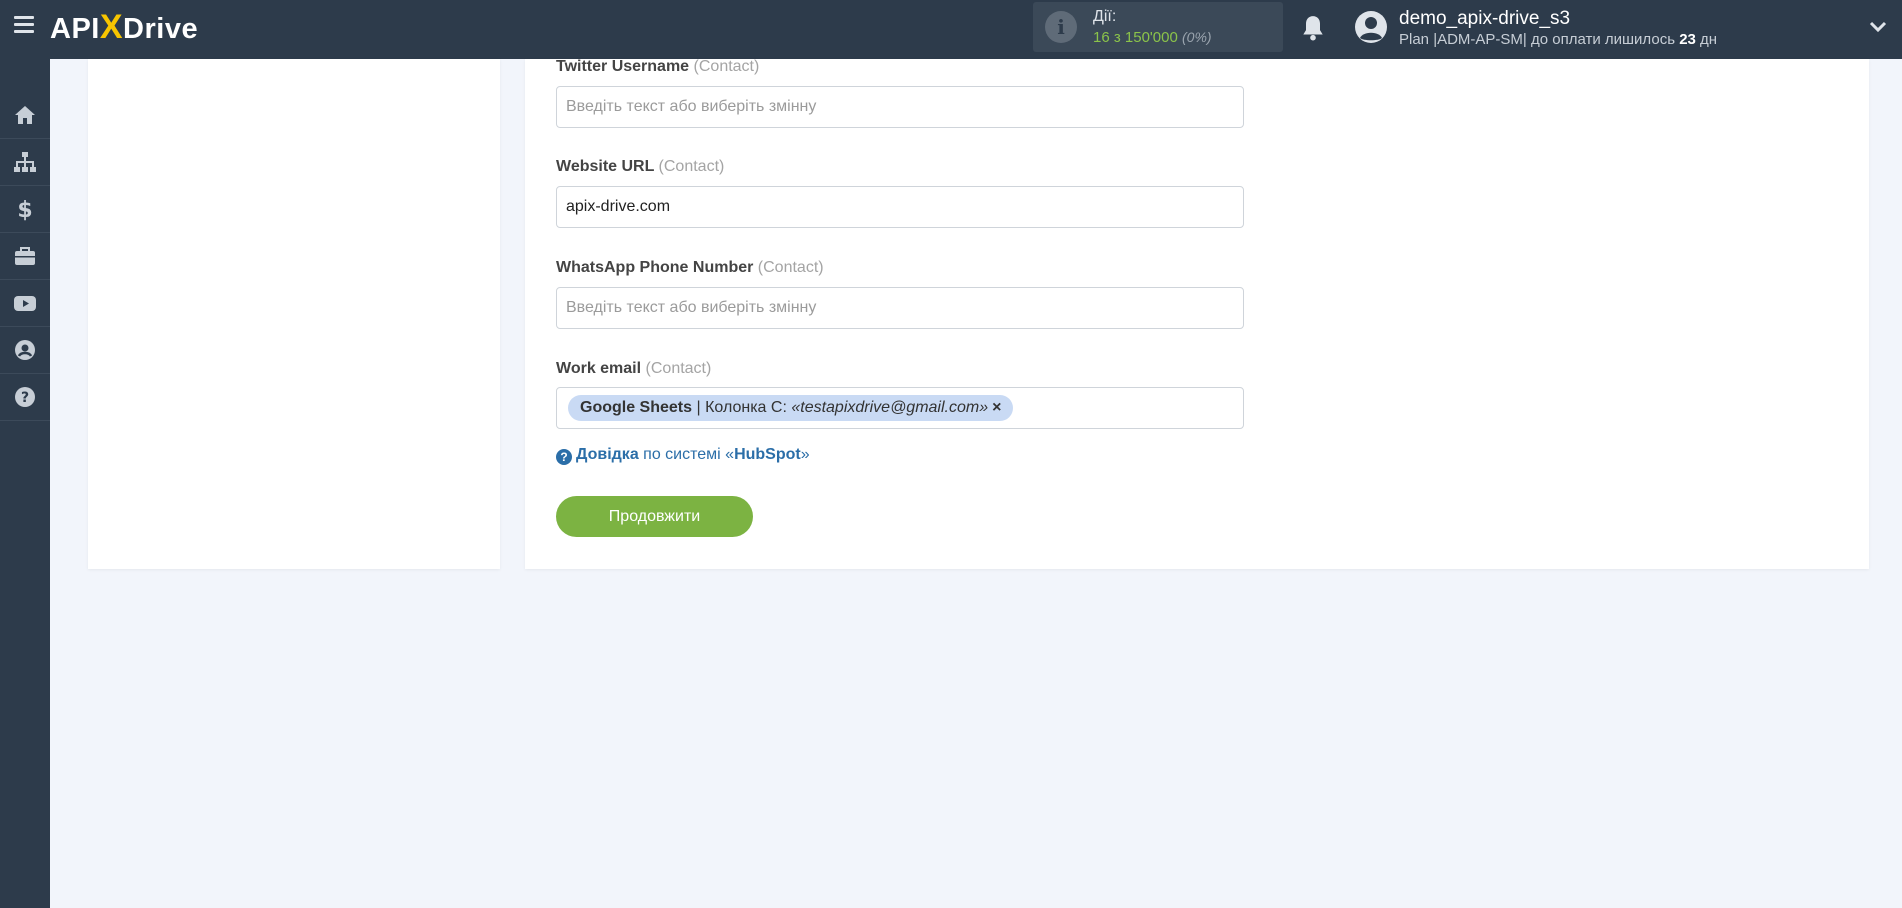  Describe the element at coordinates (111, 27) in the screenshot. I see `logo-x: X` at that location.